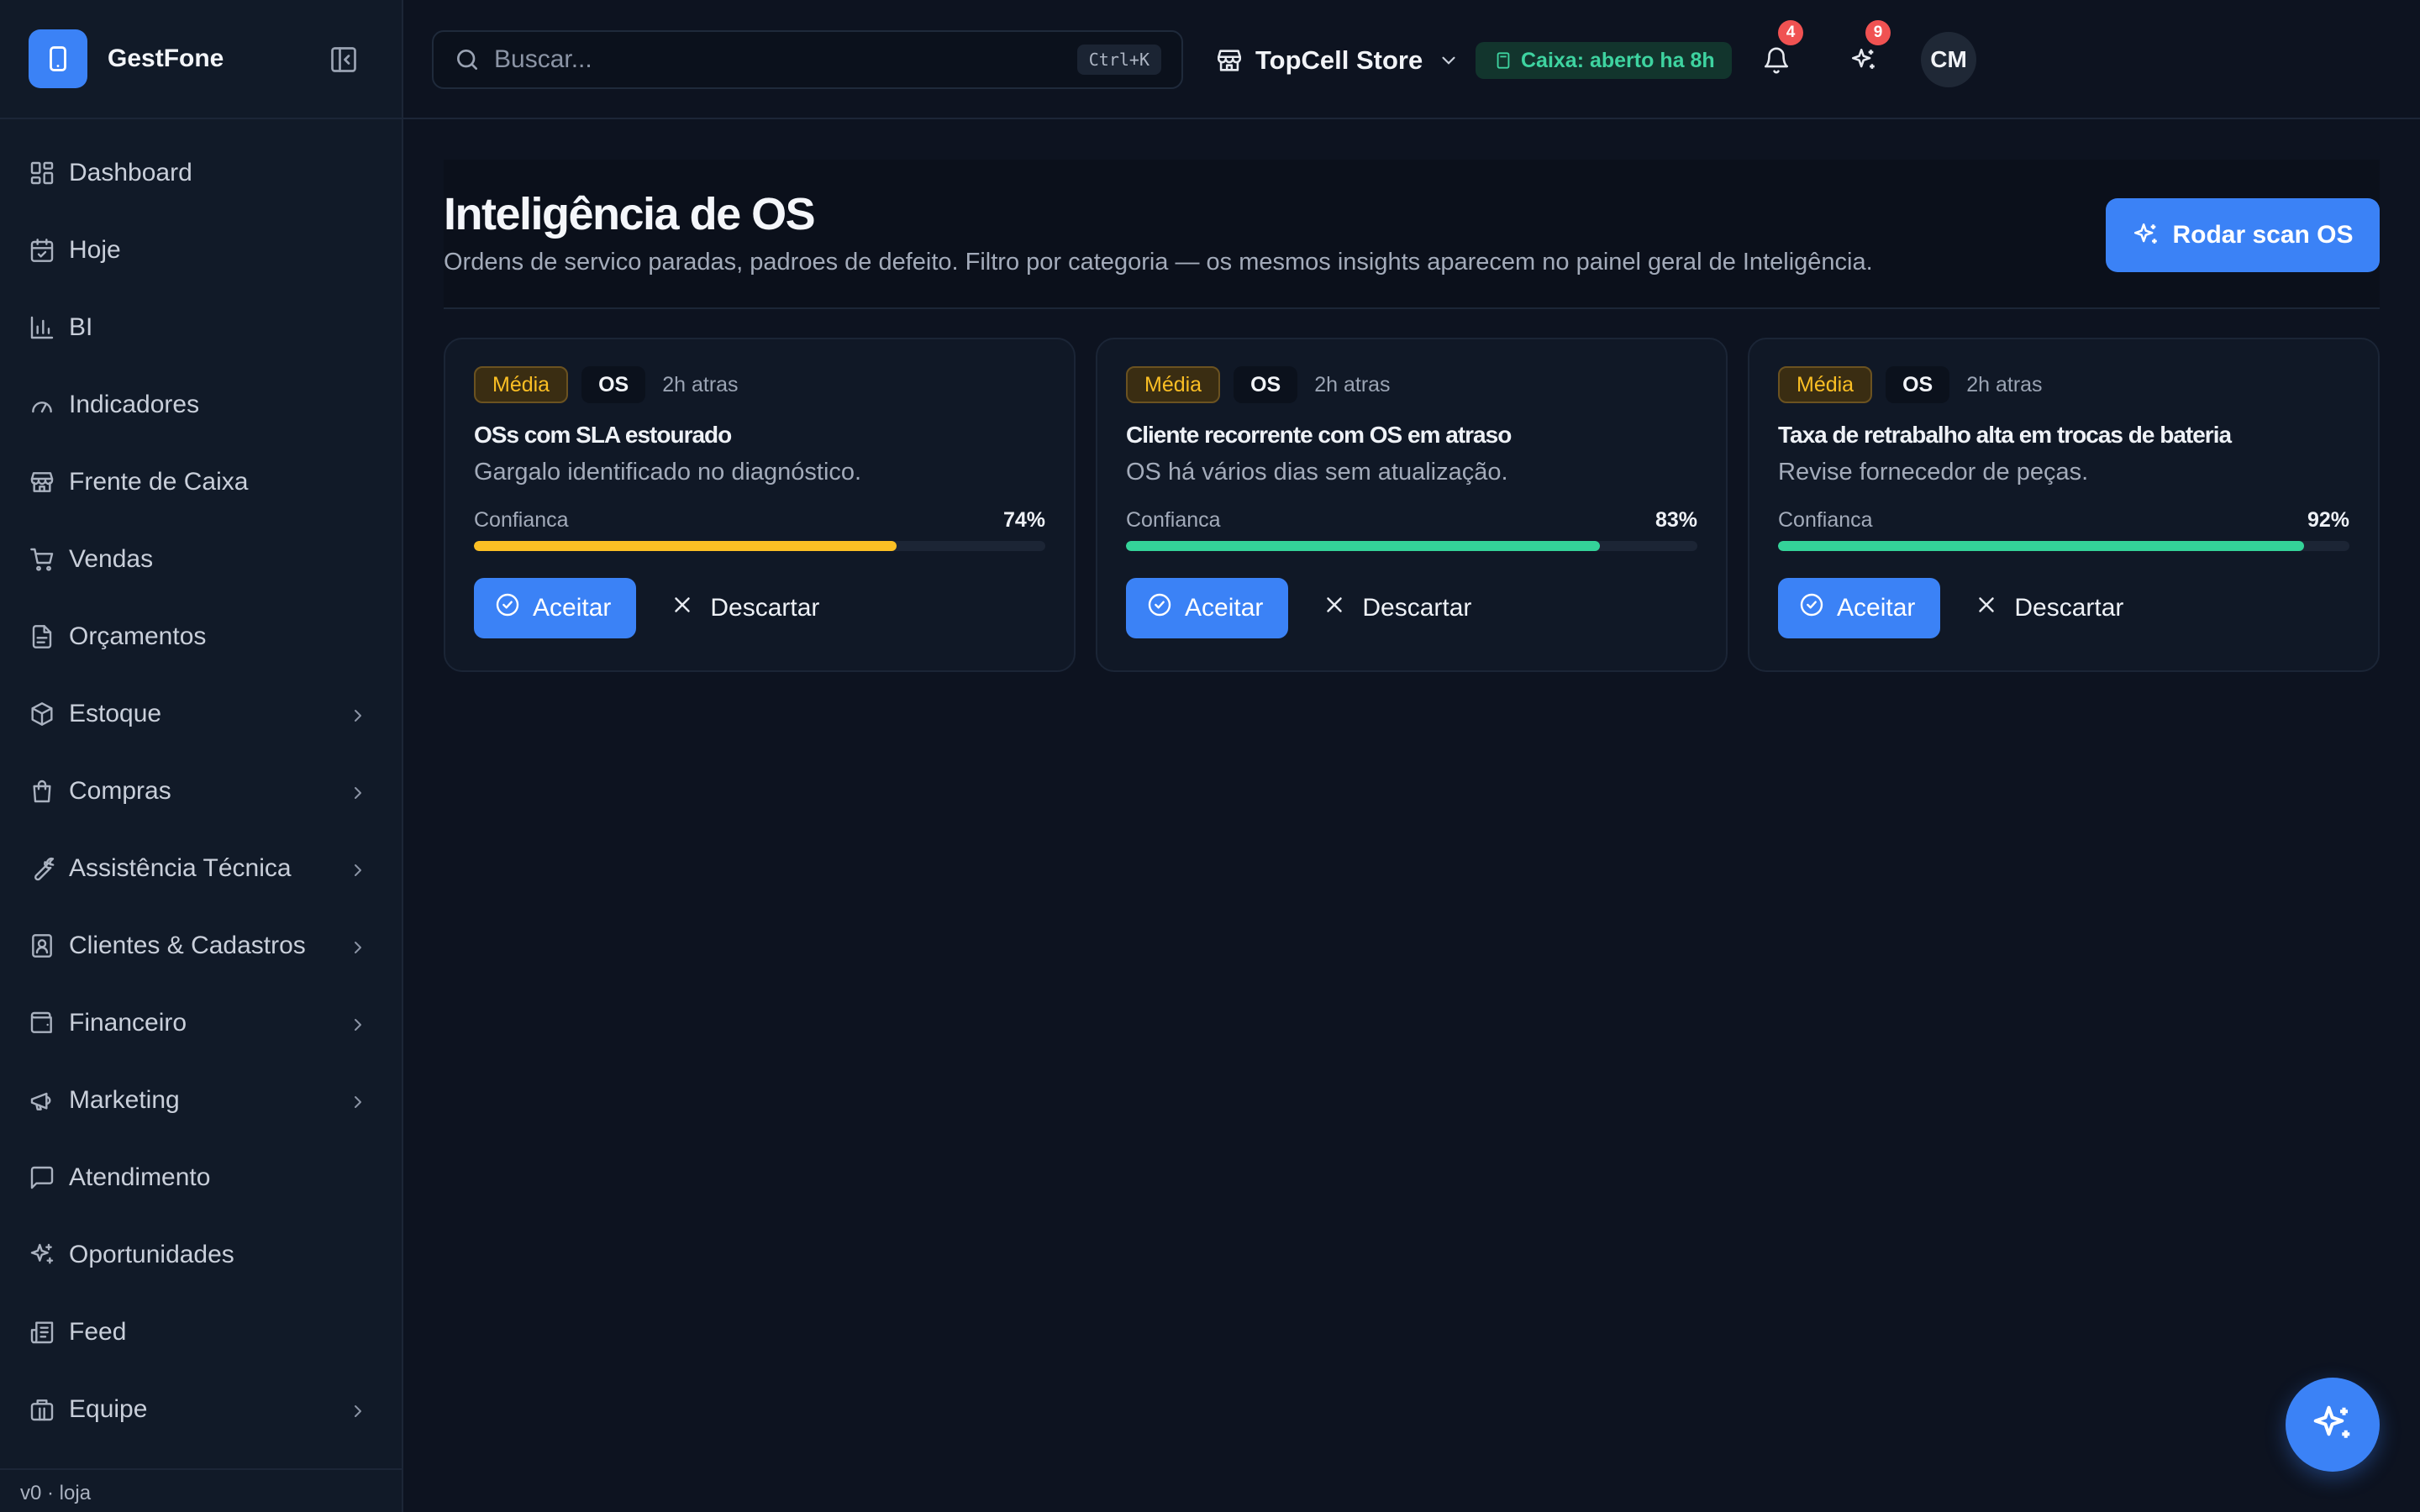 The width and height of the screenshot is (2420, 1512). I want to click on sidebar-item-or-amentos: Orçamentos, so click(201, 636).